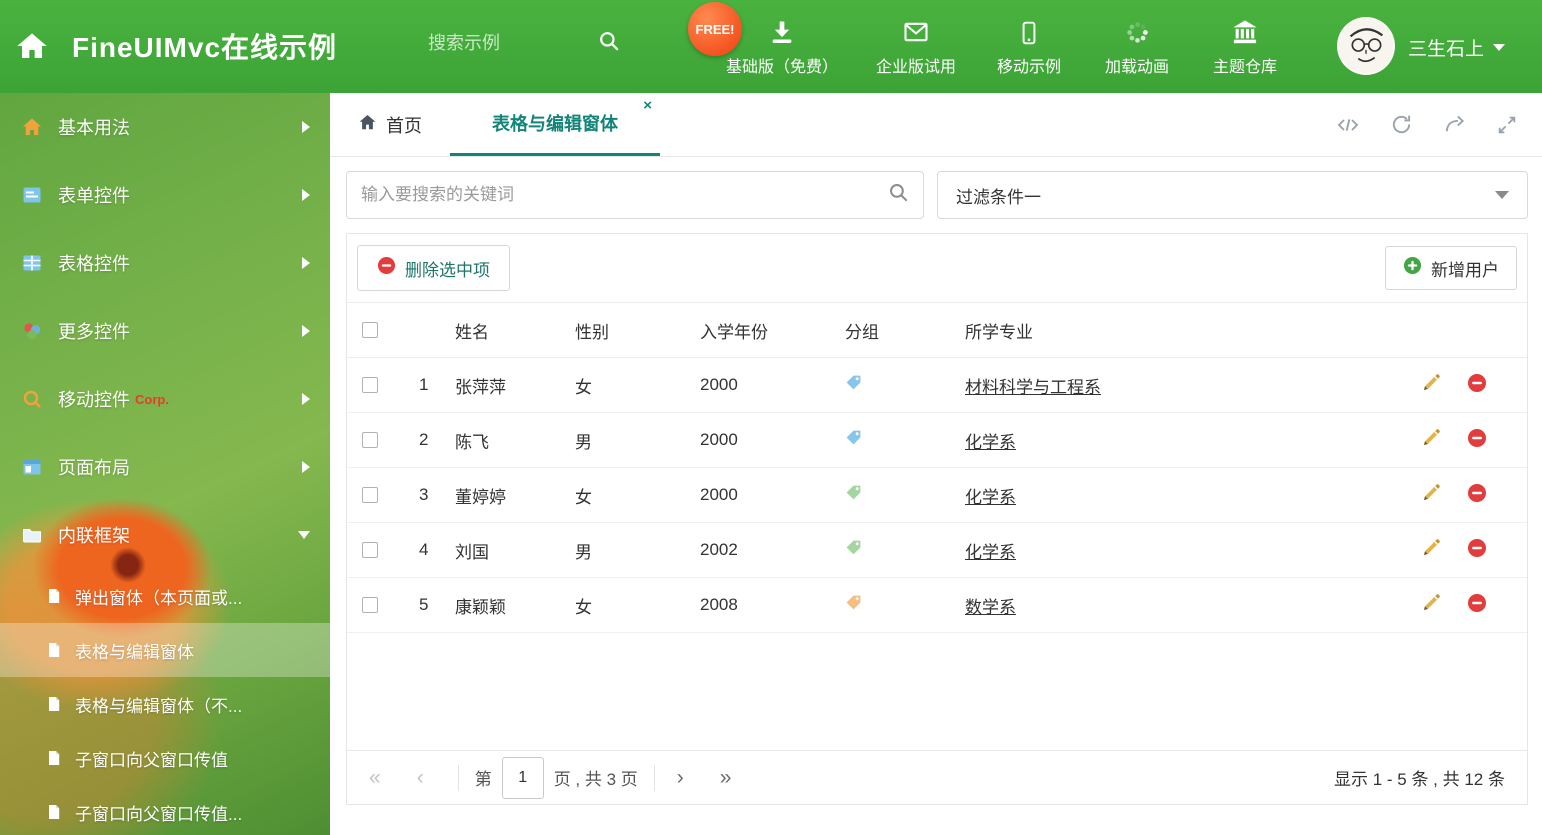  I want to click on col-year: 入学年份, so click(772, 330).